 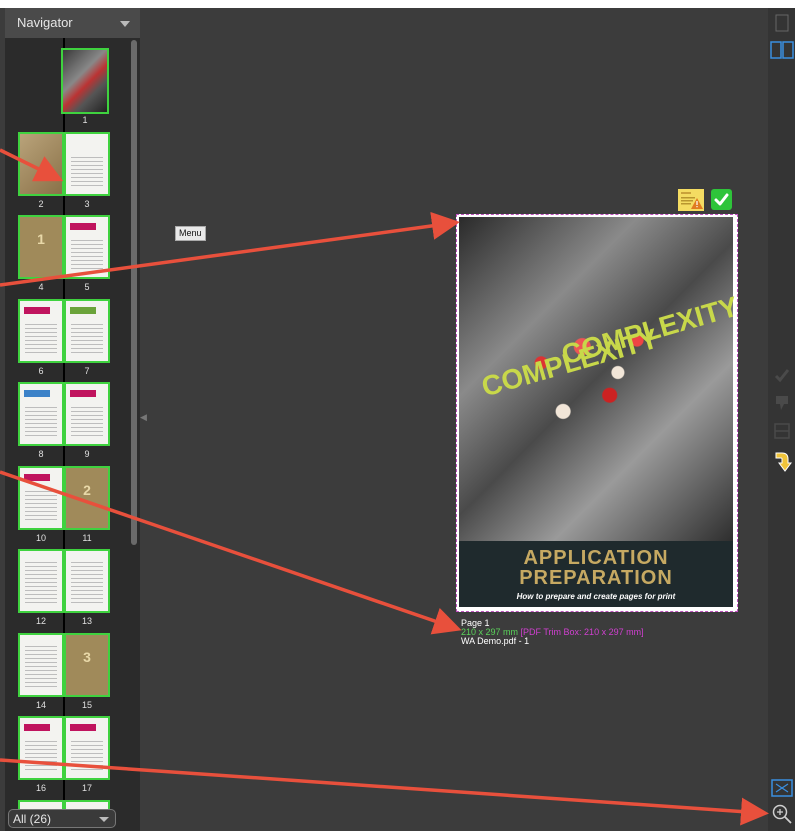 What do you see at coordinates (87, 657) in the screenshot?
I see `section-number: 3` at bounding box center [87, 657].